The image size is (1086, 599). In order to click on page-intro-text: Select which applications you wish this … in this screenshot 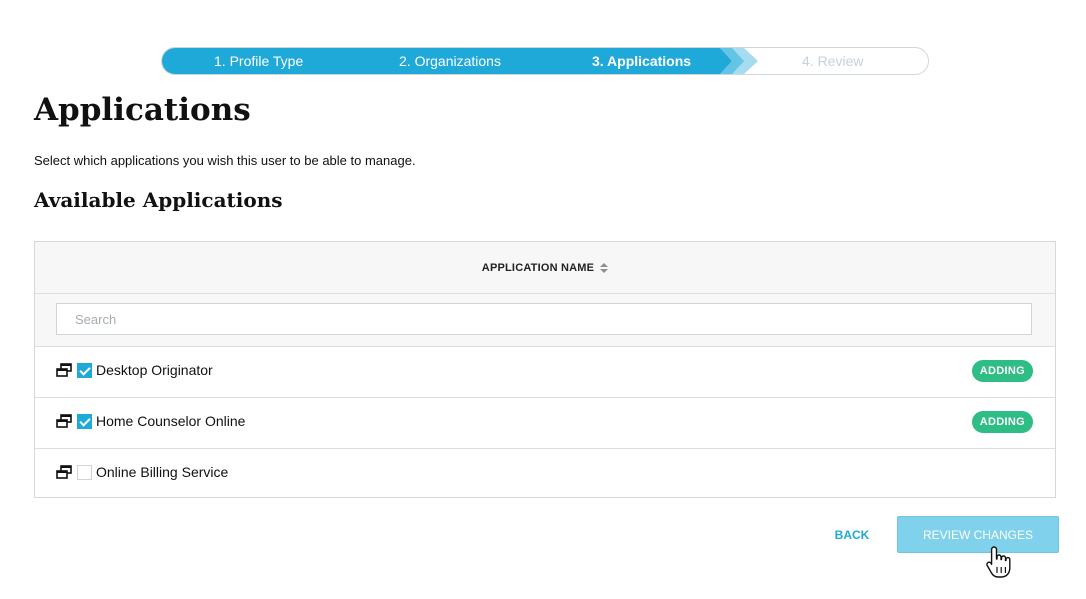, I will do `click(225, 160)`.